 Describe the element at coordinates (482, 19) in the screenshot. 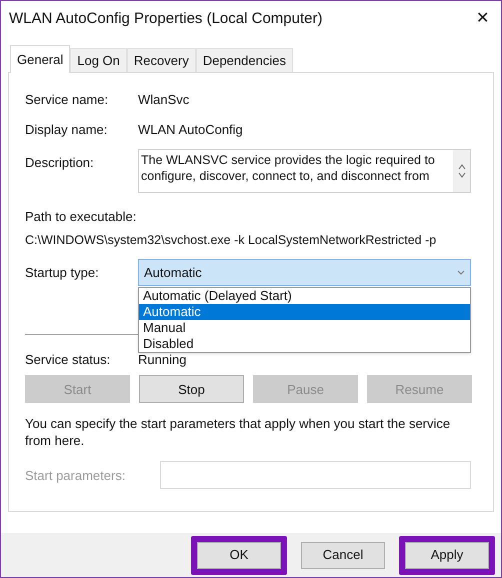

I see `close-button: ✕` at that location.